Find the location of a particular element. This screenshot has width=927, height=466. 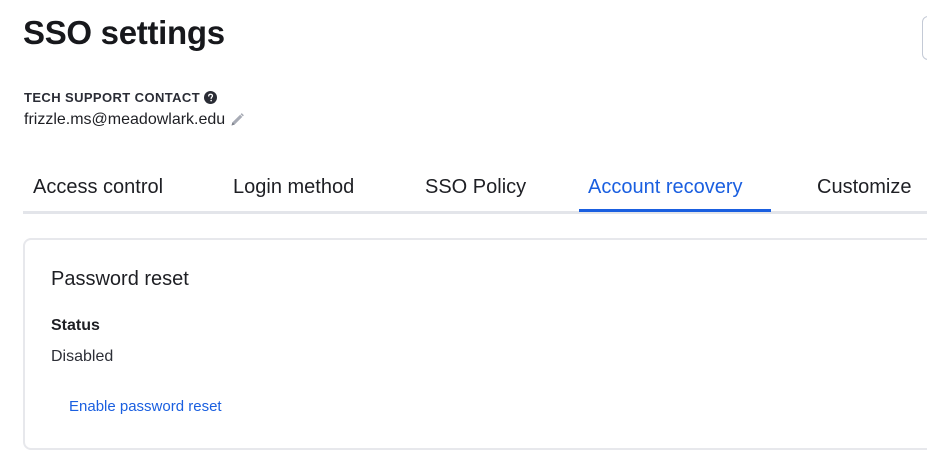

enable-password-reset-link: Enable password reset is located at coordinates (145, 406).